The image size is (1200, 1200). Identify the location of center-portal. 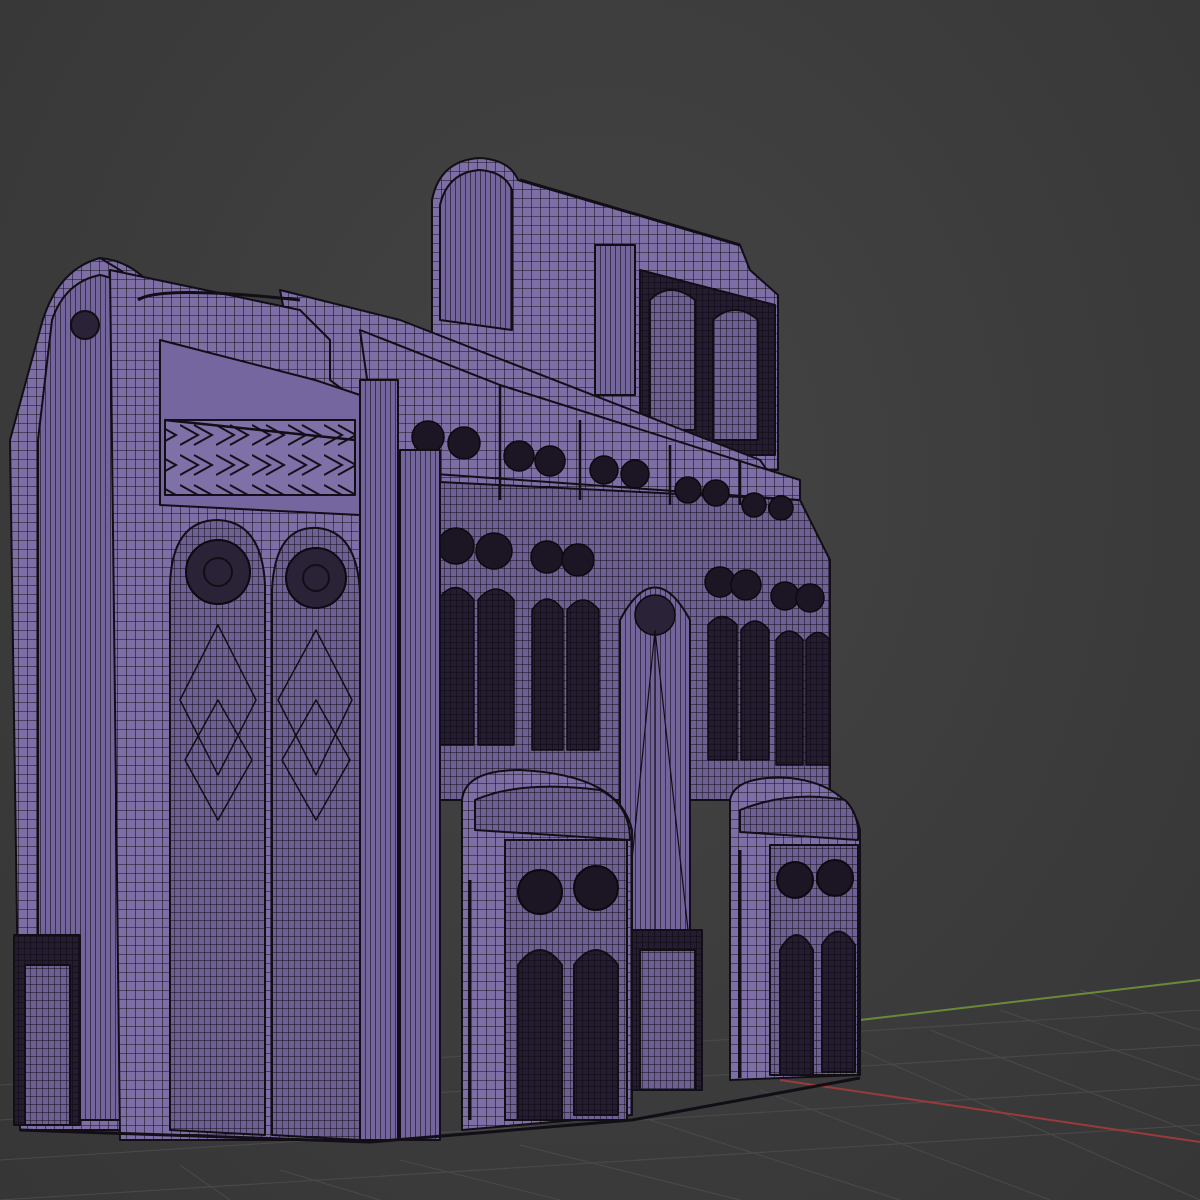
(667, 1010).